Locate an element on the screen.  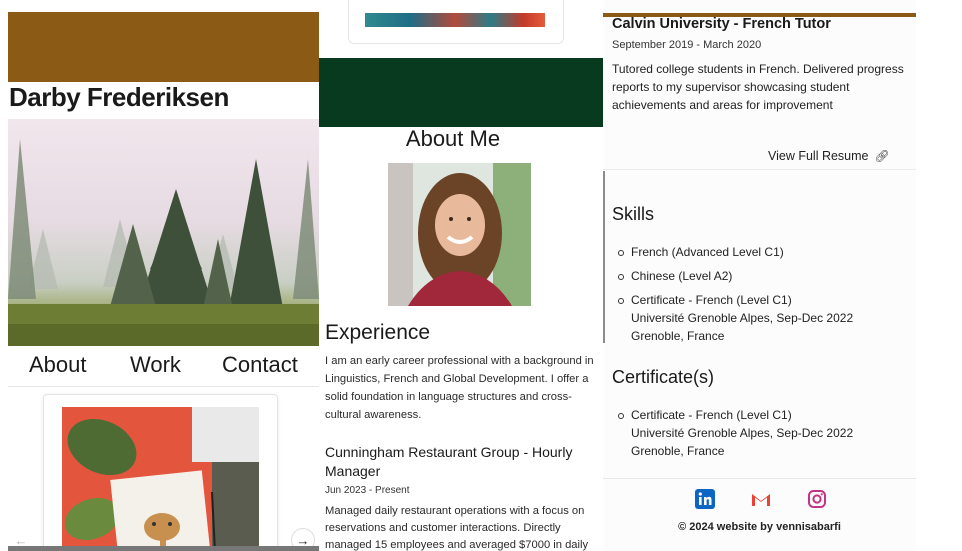
skills-heading: Skills is located at coordinates (633, 214).